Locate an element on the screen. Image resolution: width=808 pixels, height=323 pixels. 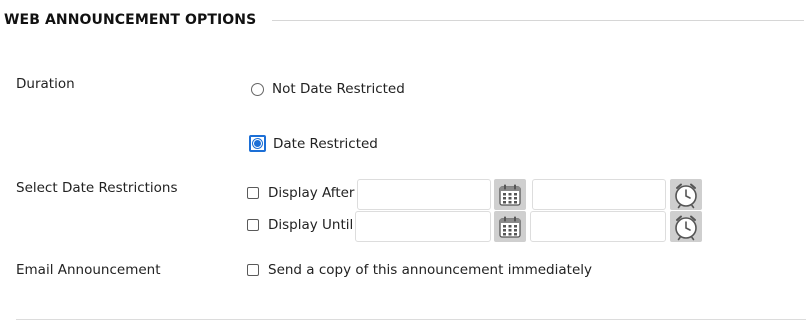
display-until-calendar-button is located at coordinates (510, 226).